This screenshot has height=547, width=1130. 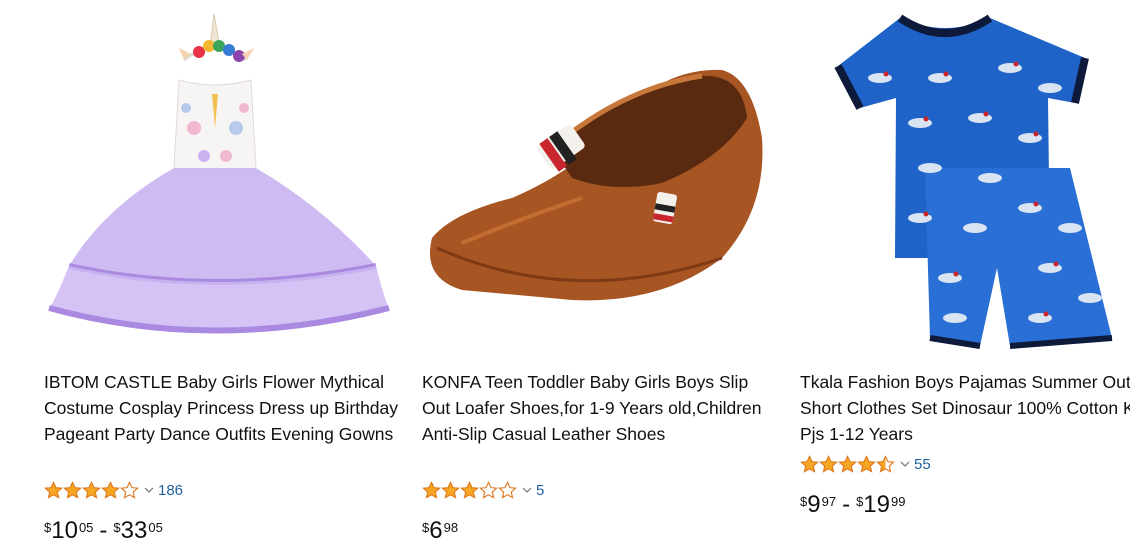 What do you see at coordinates (170, 490) in the screenshot?
I see `review-count-link: 186` at bounding box center [170, 490].